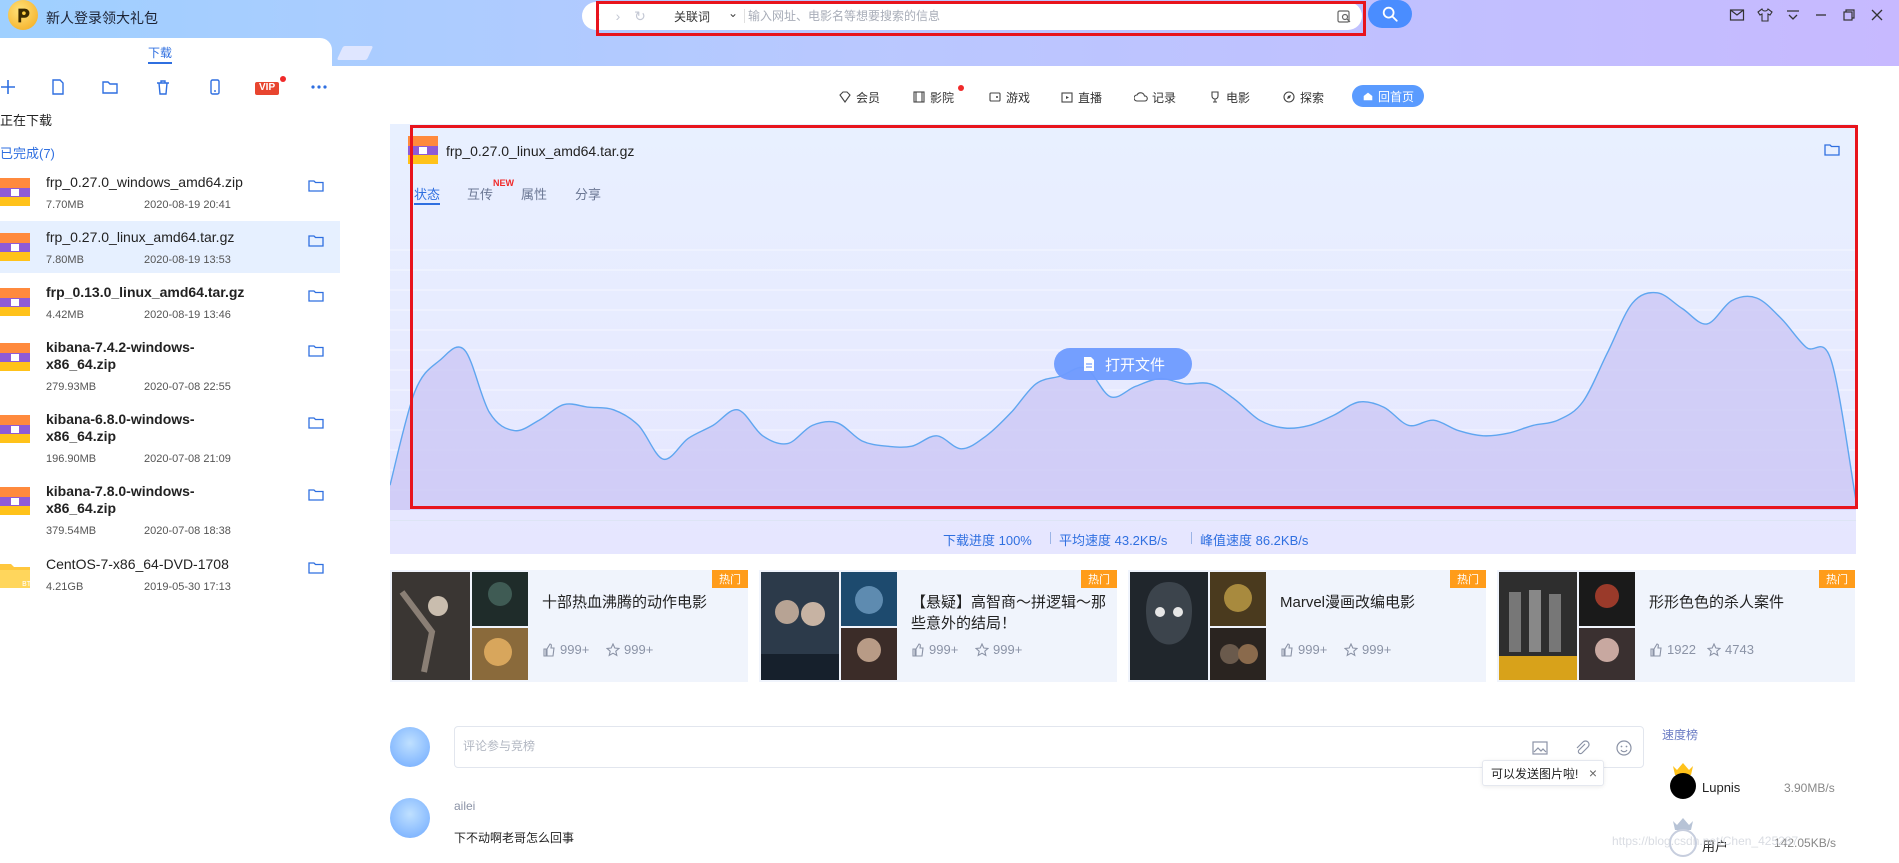 The width and height of the screenshot is (1899, 863). I want to click on search-icon, so click(1390, 14).